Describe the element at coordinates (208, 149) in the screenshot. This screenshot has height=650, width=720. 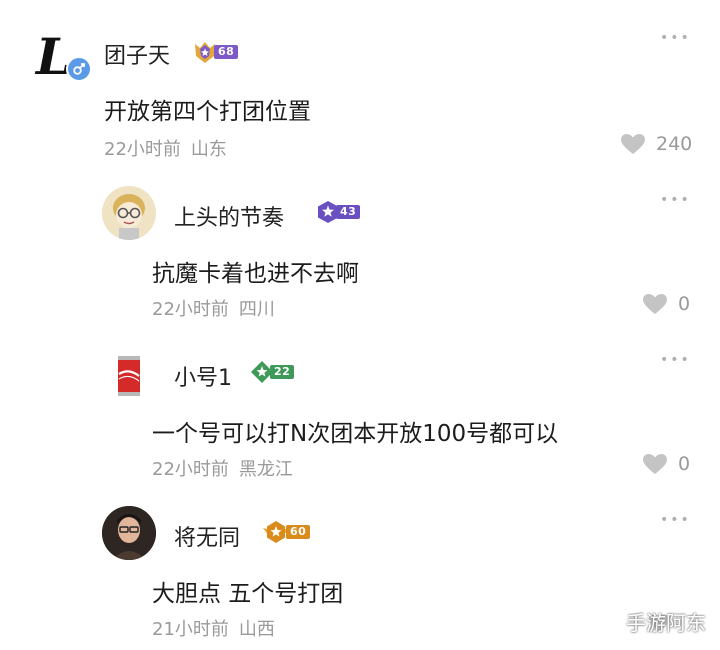
I see `comment-location: 山东` at that location.